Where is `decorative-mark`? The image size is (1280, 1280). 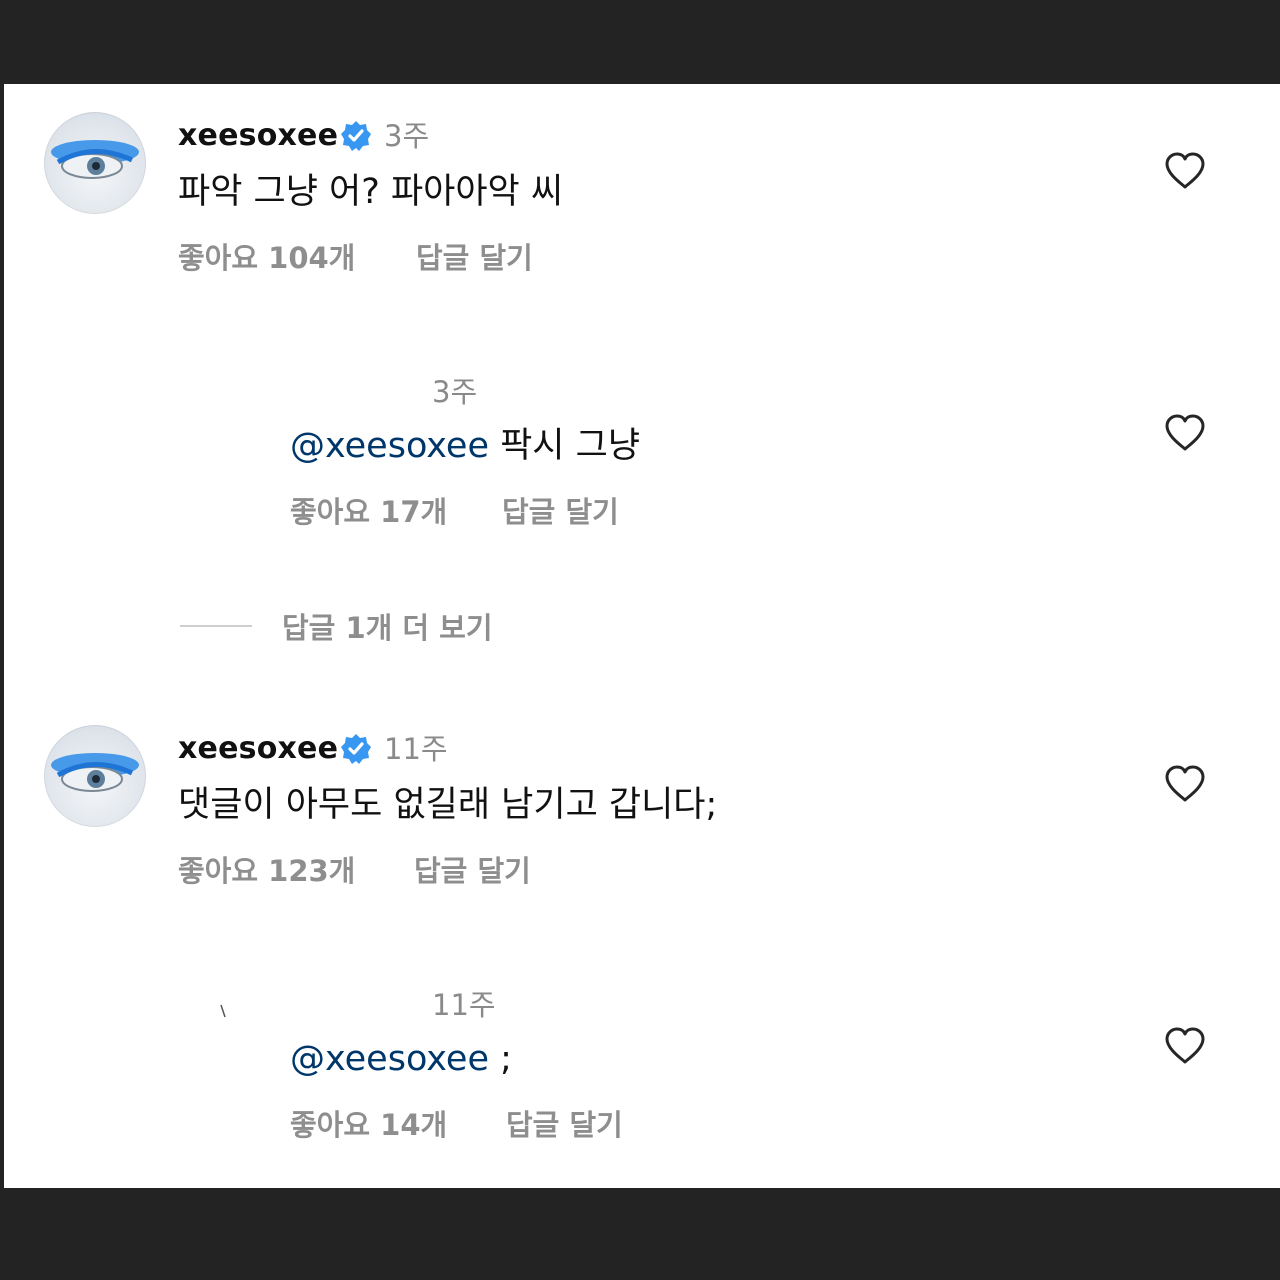 decorative-mark is located at coordinates (223, 1011).